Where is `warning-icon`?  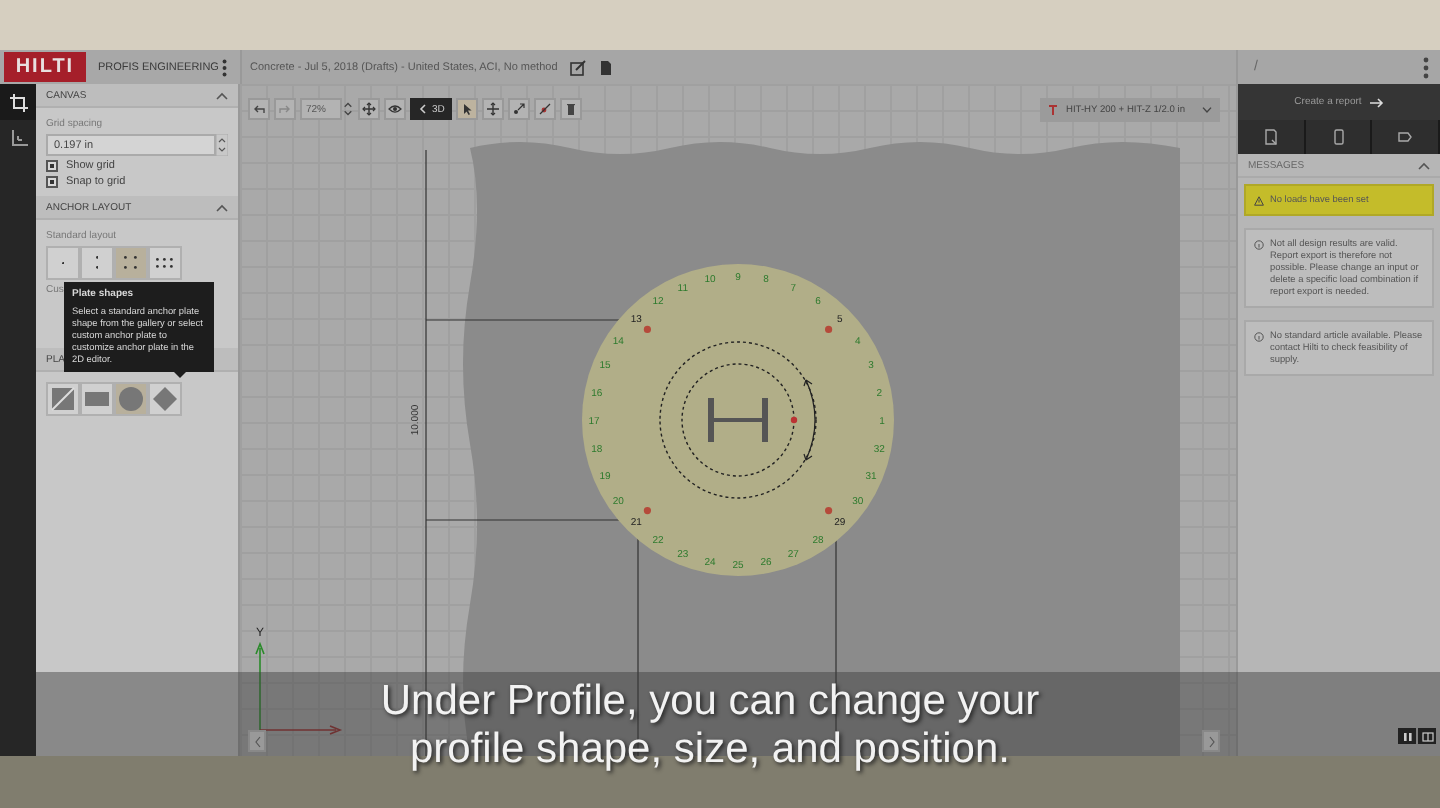
warning-icon is located at coordinates (1259, 201).